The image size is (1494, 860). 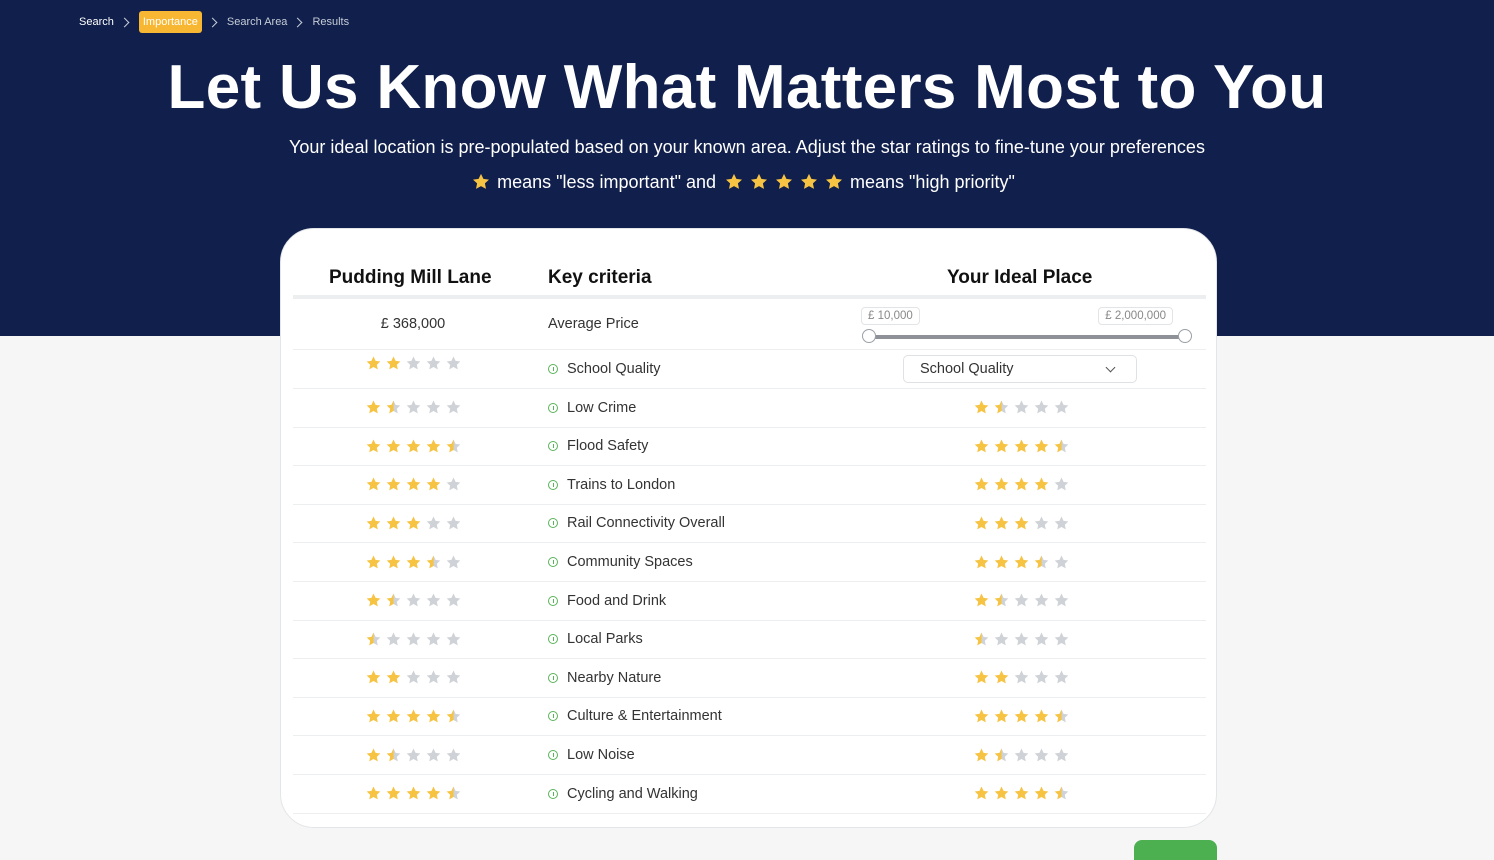 What do you see at coordinates (1135, 316) in the screenshot?
I see `price-max-field: £ 2,000,000` at bounding box center [1135, 316].